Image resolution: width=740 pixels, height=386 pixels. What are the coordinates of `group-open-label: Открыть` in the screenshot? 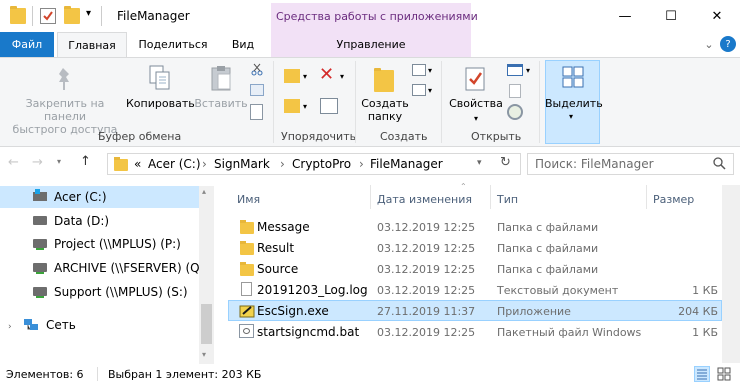 It's located at (496, 136).